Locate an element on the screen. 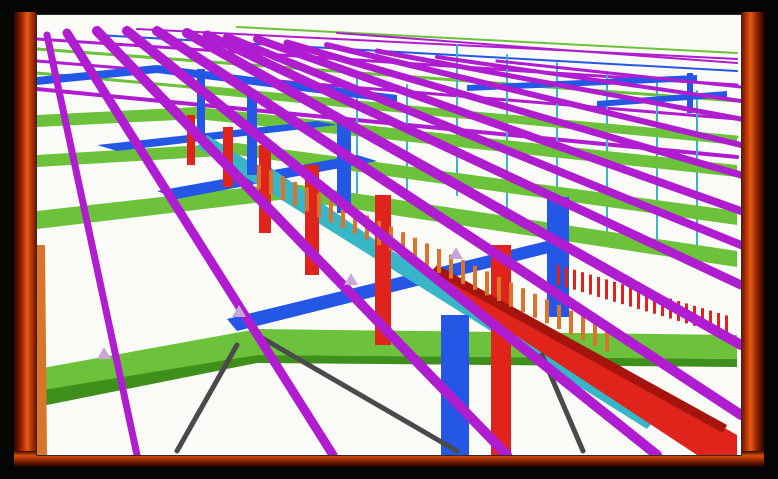 The width and height of the screenshot is (778, 479). flame-border-left is located at coordinates (25, 235).